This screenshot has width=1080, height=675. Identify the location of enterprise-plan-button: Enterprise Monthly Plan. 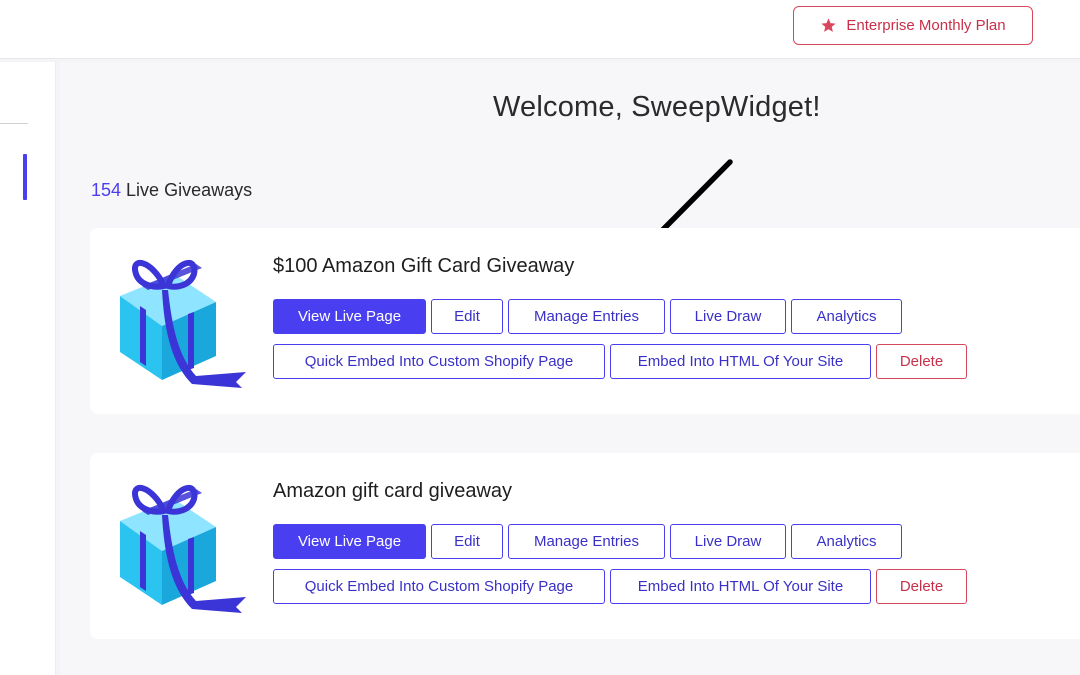
(913, 25).